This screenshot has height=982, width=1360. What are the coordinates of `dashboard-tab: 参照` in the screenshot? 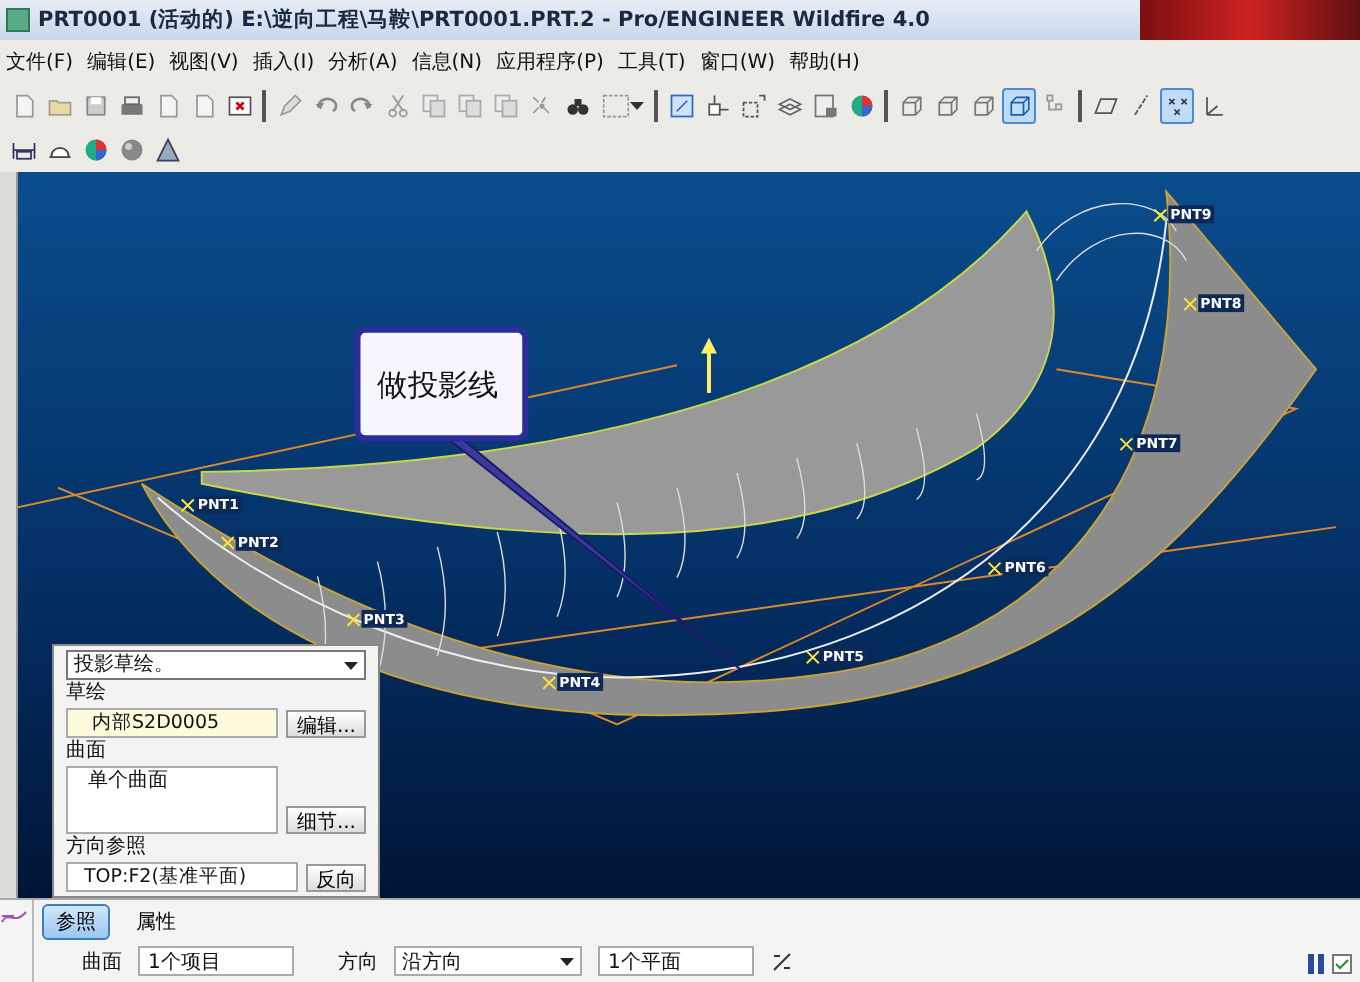 It's located at (76, 922).